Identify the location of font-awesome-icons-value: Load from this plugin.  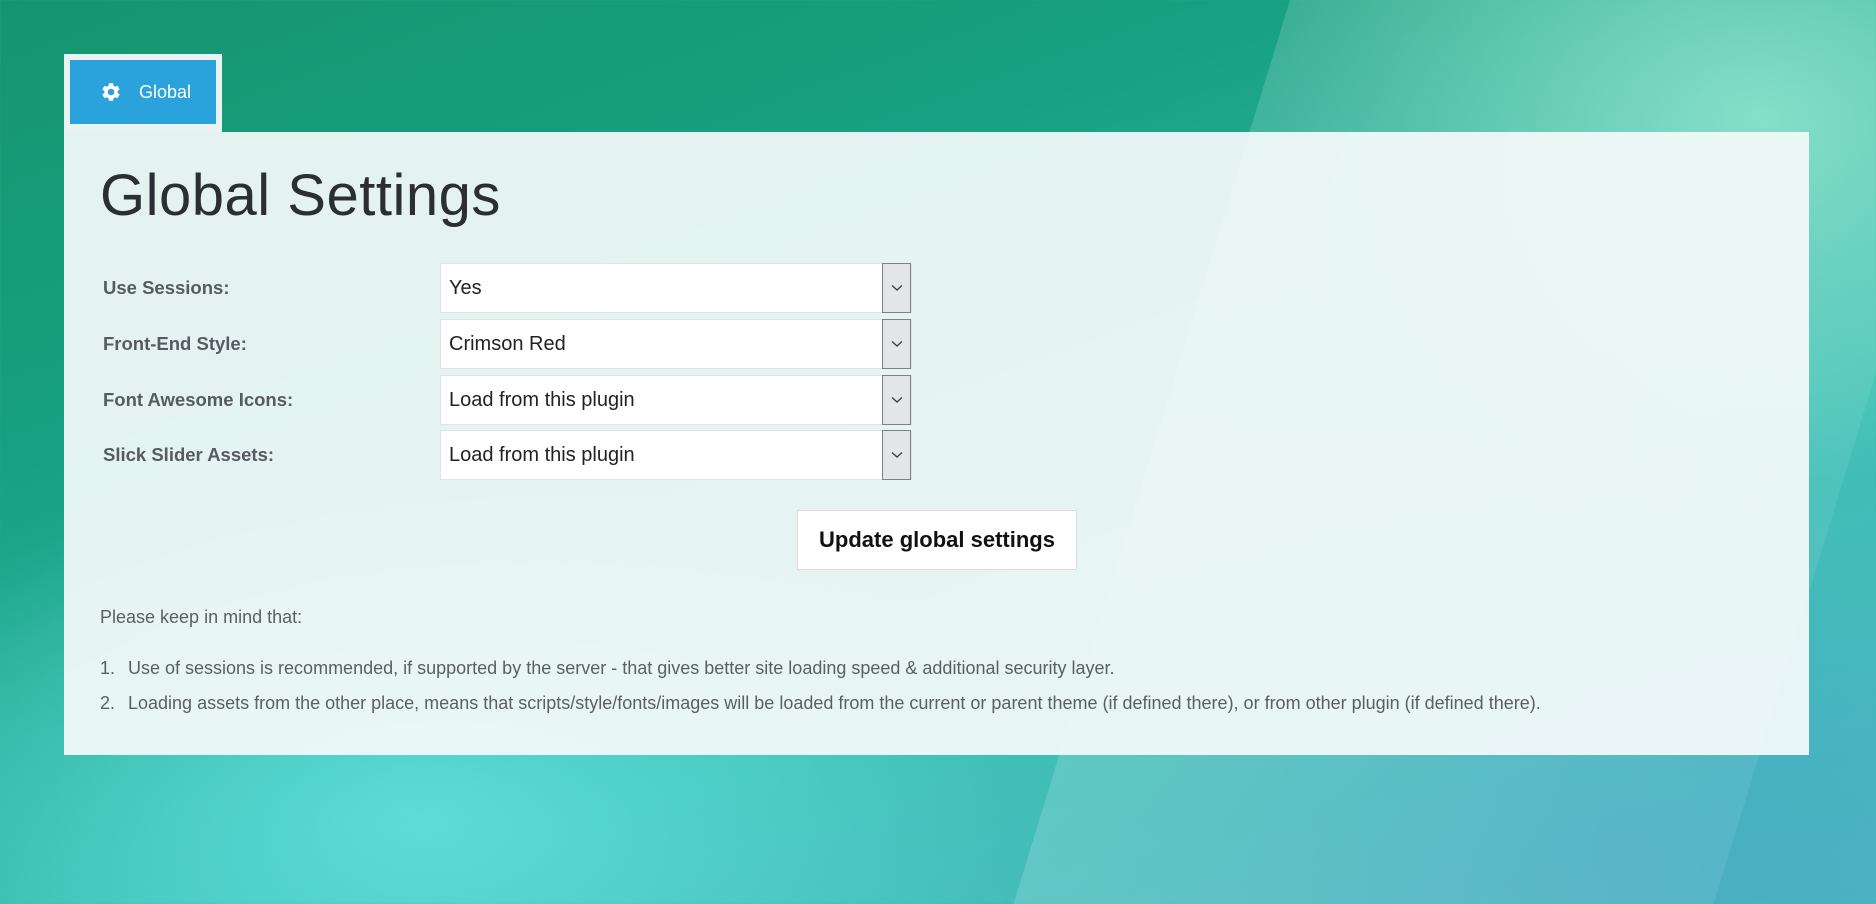
(542, 399).